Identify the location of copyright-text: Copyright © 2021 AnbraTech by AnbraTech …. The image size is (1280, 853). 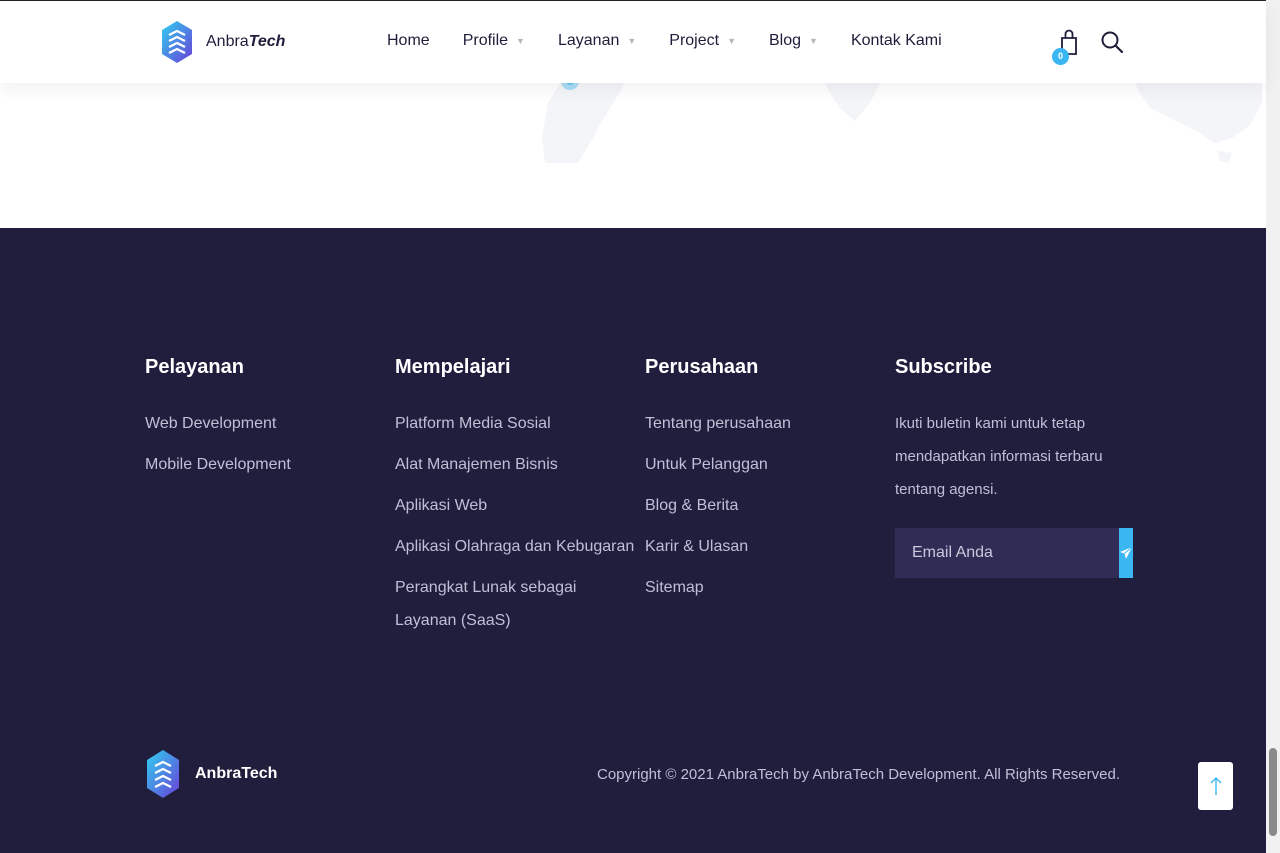
(858, 774).